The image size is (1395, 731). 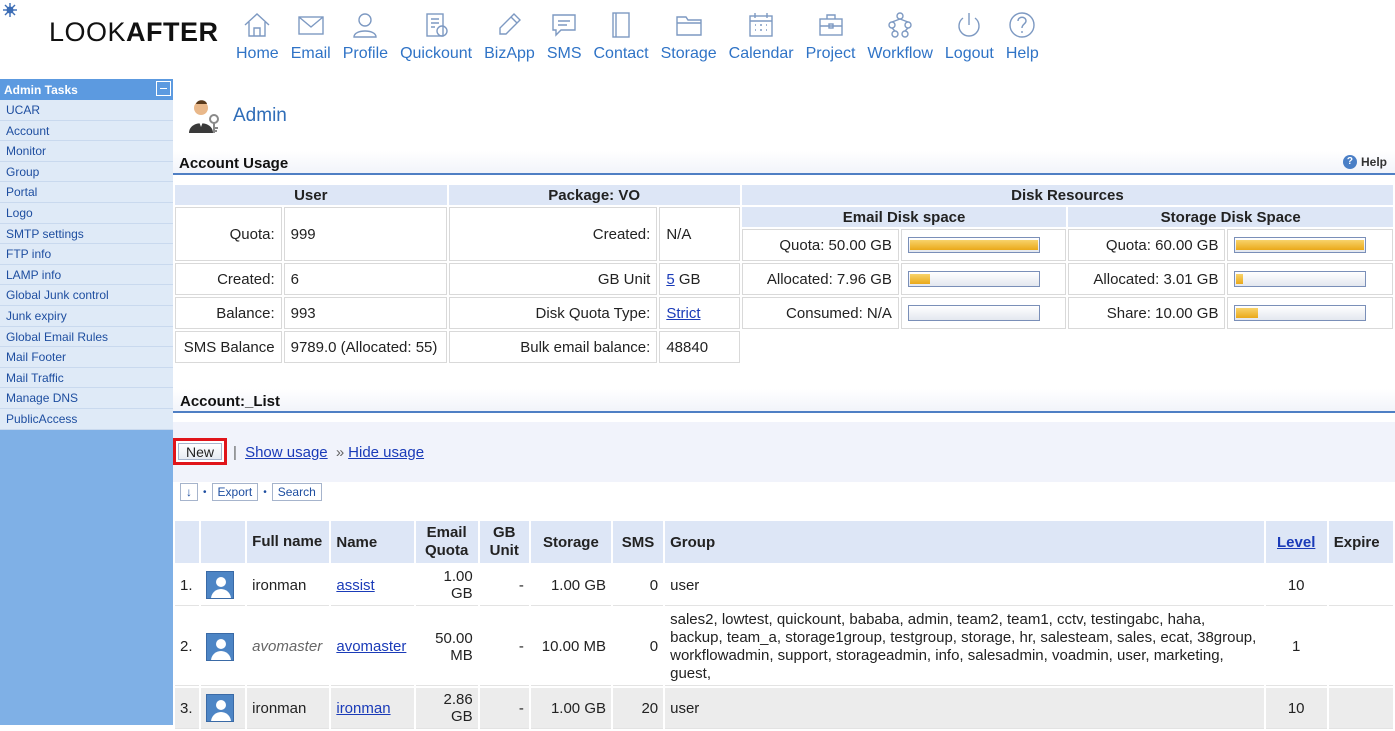 I want to click on nav-email: Email, so click(x=311, y=36).